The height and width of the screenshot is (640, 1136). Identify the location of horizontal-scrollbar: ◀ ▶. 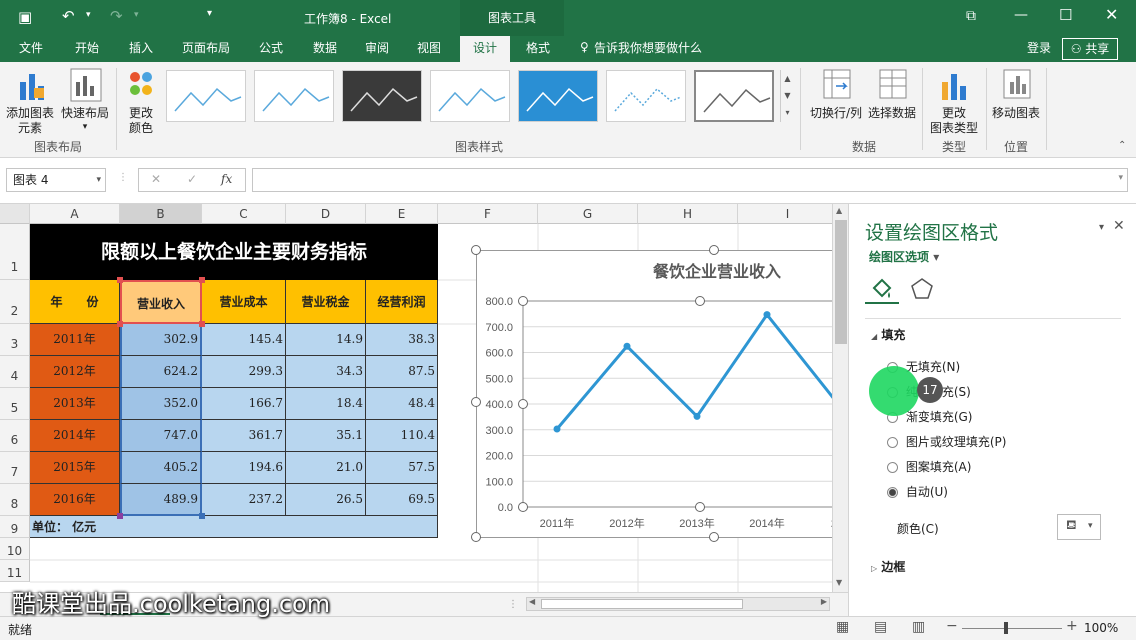
(678, 604).